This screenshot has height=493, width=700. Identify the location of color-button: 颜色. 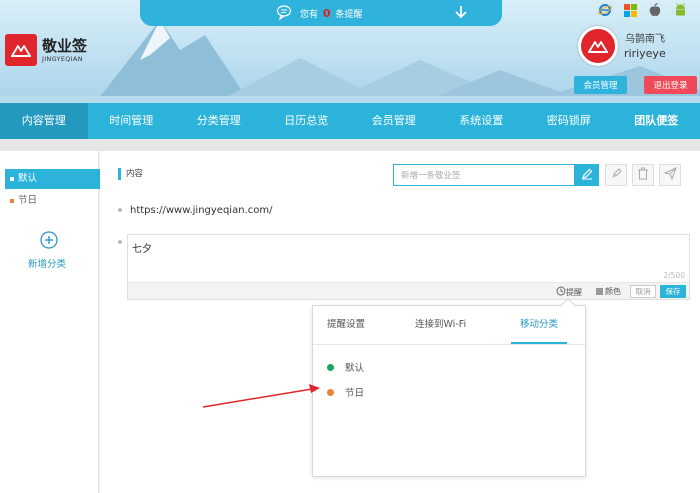
(608, 291).